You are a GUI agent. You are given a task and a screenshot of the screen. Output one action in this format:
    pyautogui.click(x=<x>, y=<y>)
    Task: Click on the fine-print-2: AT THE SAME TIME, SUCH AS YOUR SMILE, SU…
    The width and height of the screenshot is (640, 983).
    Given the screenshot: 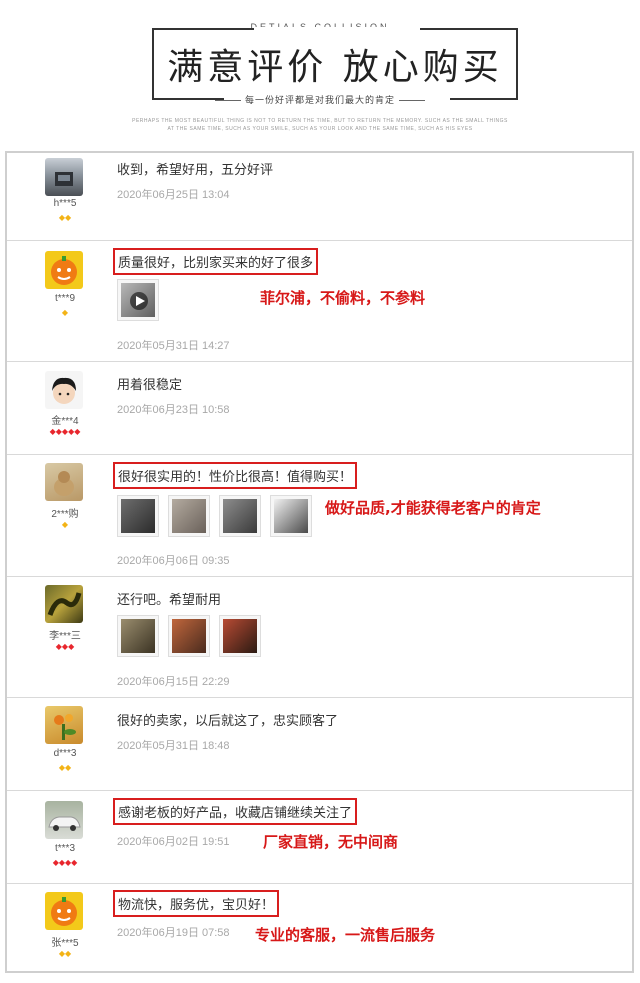 What is the action you would take?
    pyautogui.click(x=320, y=129)
    